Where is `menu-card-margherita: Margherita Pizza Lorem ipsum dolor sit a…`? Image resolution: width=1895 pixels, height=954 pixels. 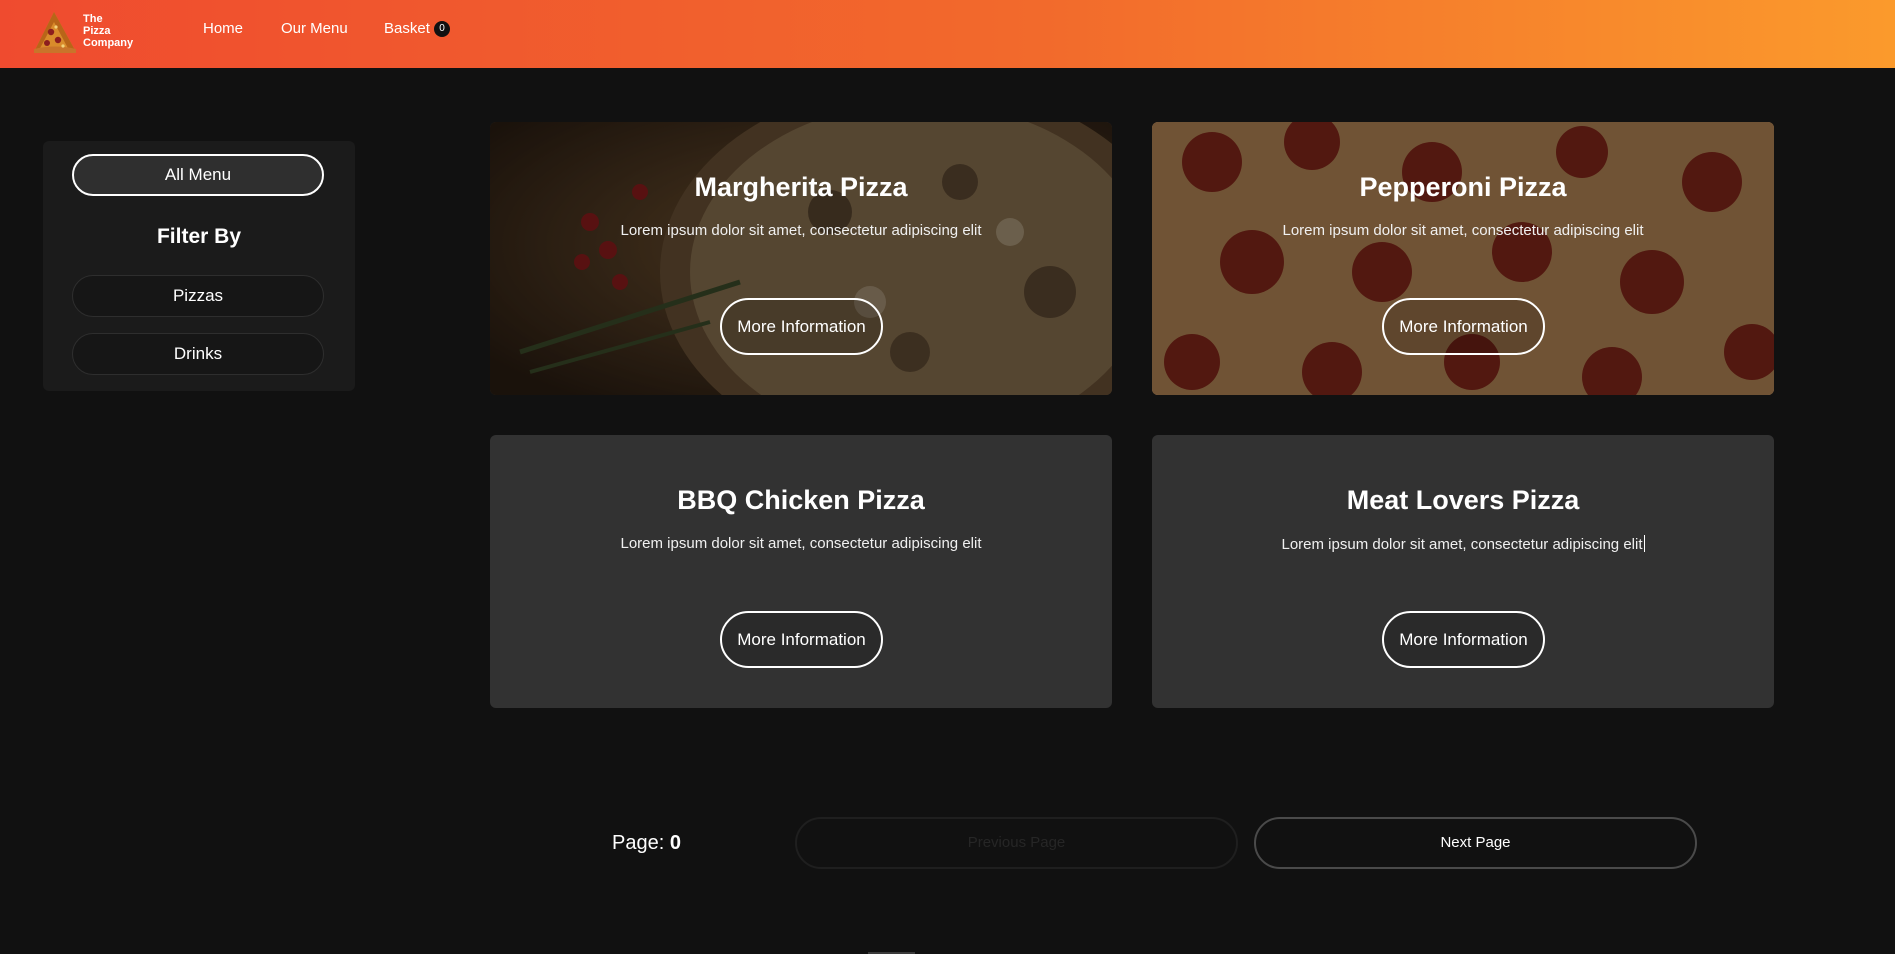
menu-card-margherita: Margherita Pizza Lorem ipsum dolor sit a… is located at coordinates (801, 258).